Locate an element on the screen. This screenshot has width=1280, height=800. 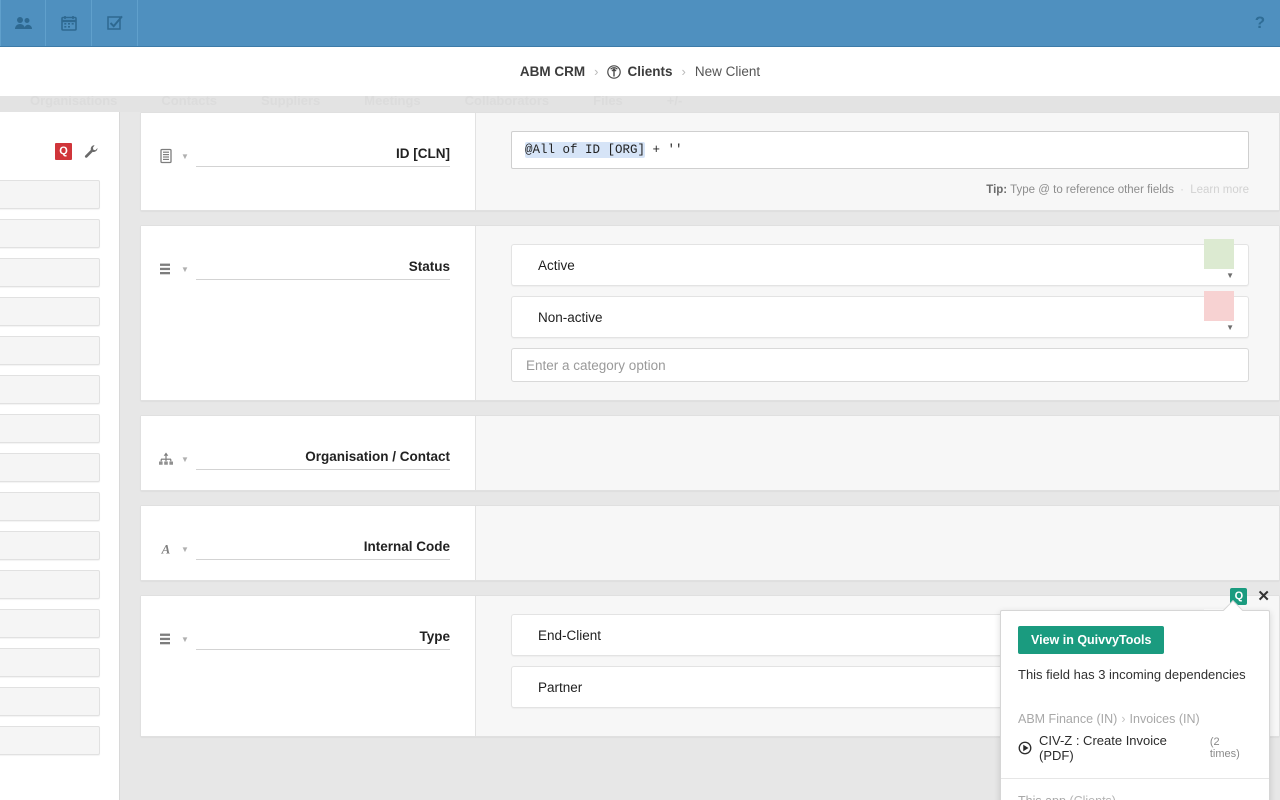
category-option-row: Non-active ▼ is located at coordinates (880, 314).